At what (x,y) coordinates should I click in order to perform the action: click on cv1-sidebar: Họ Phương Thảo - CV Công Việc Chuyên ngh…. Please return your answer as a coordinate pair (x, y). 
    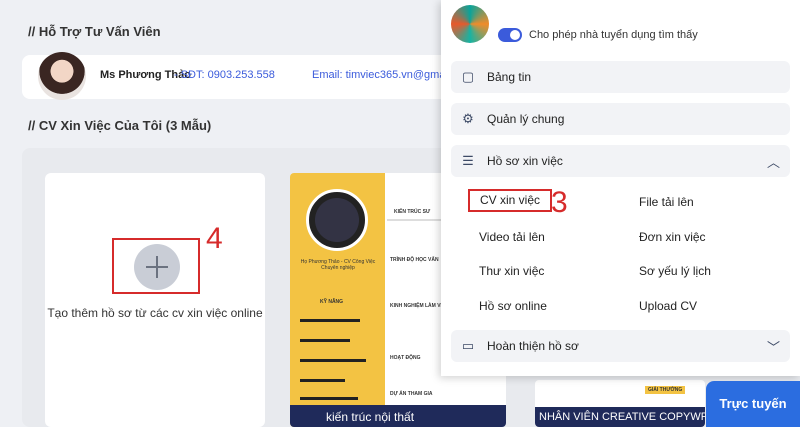
    Looking at the image, I should click on (337, 300).